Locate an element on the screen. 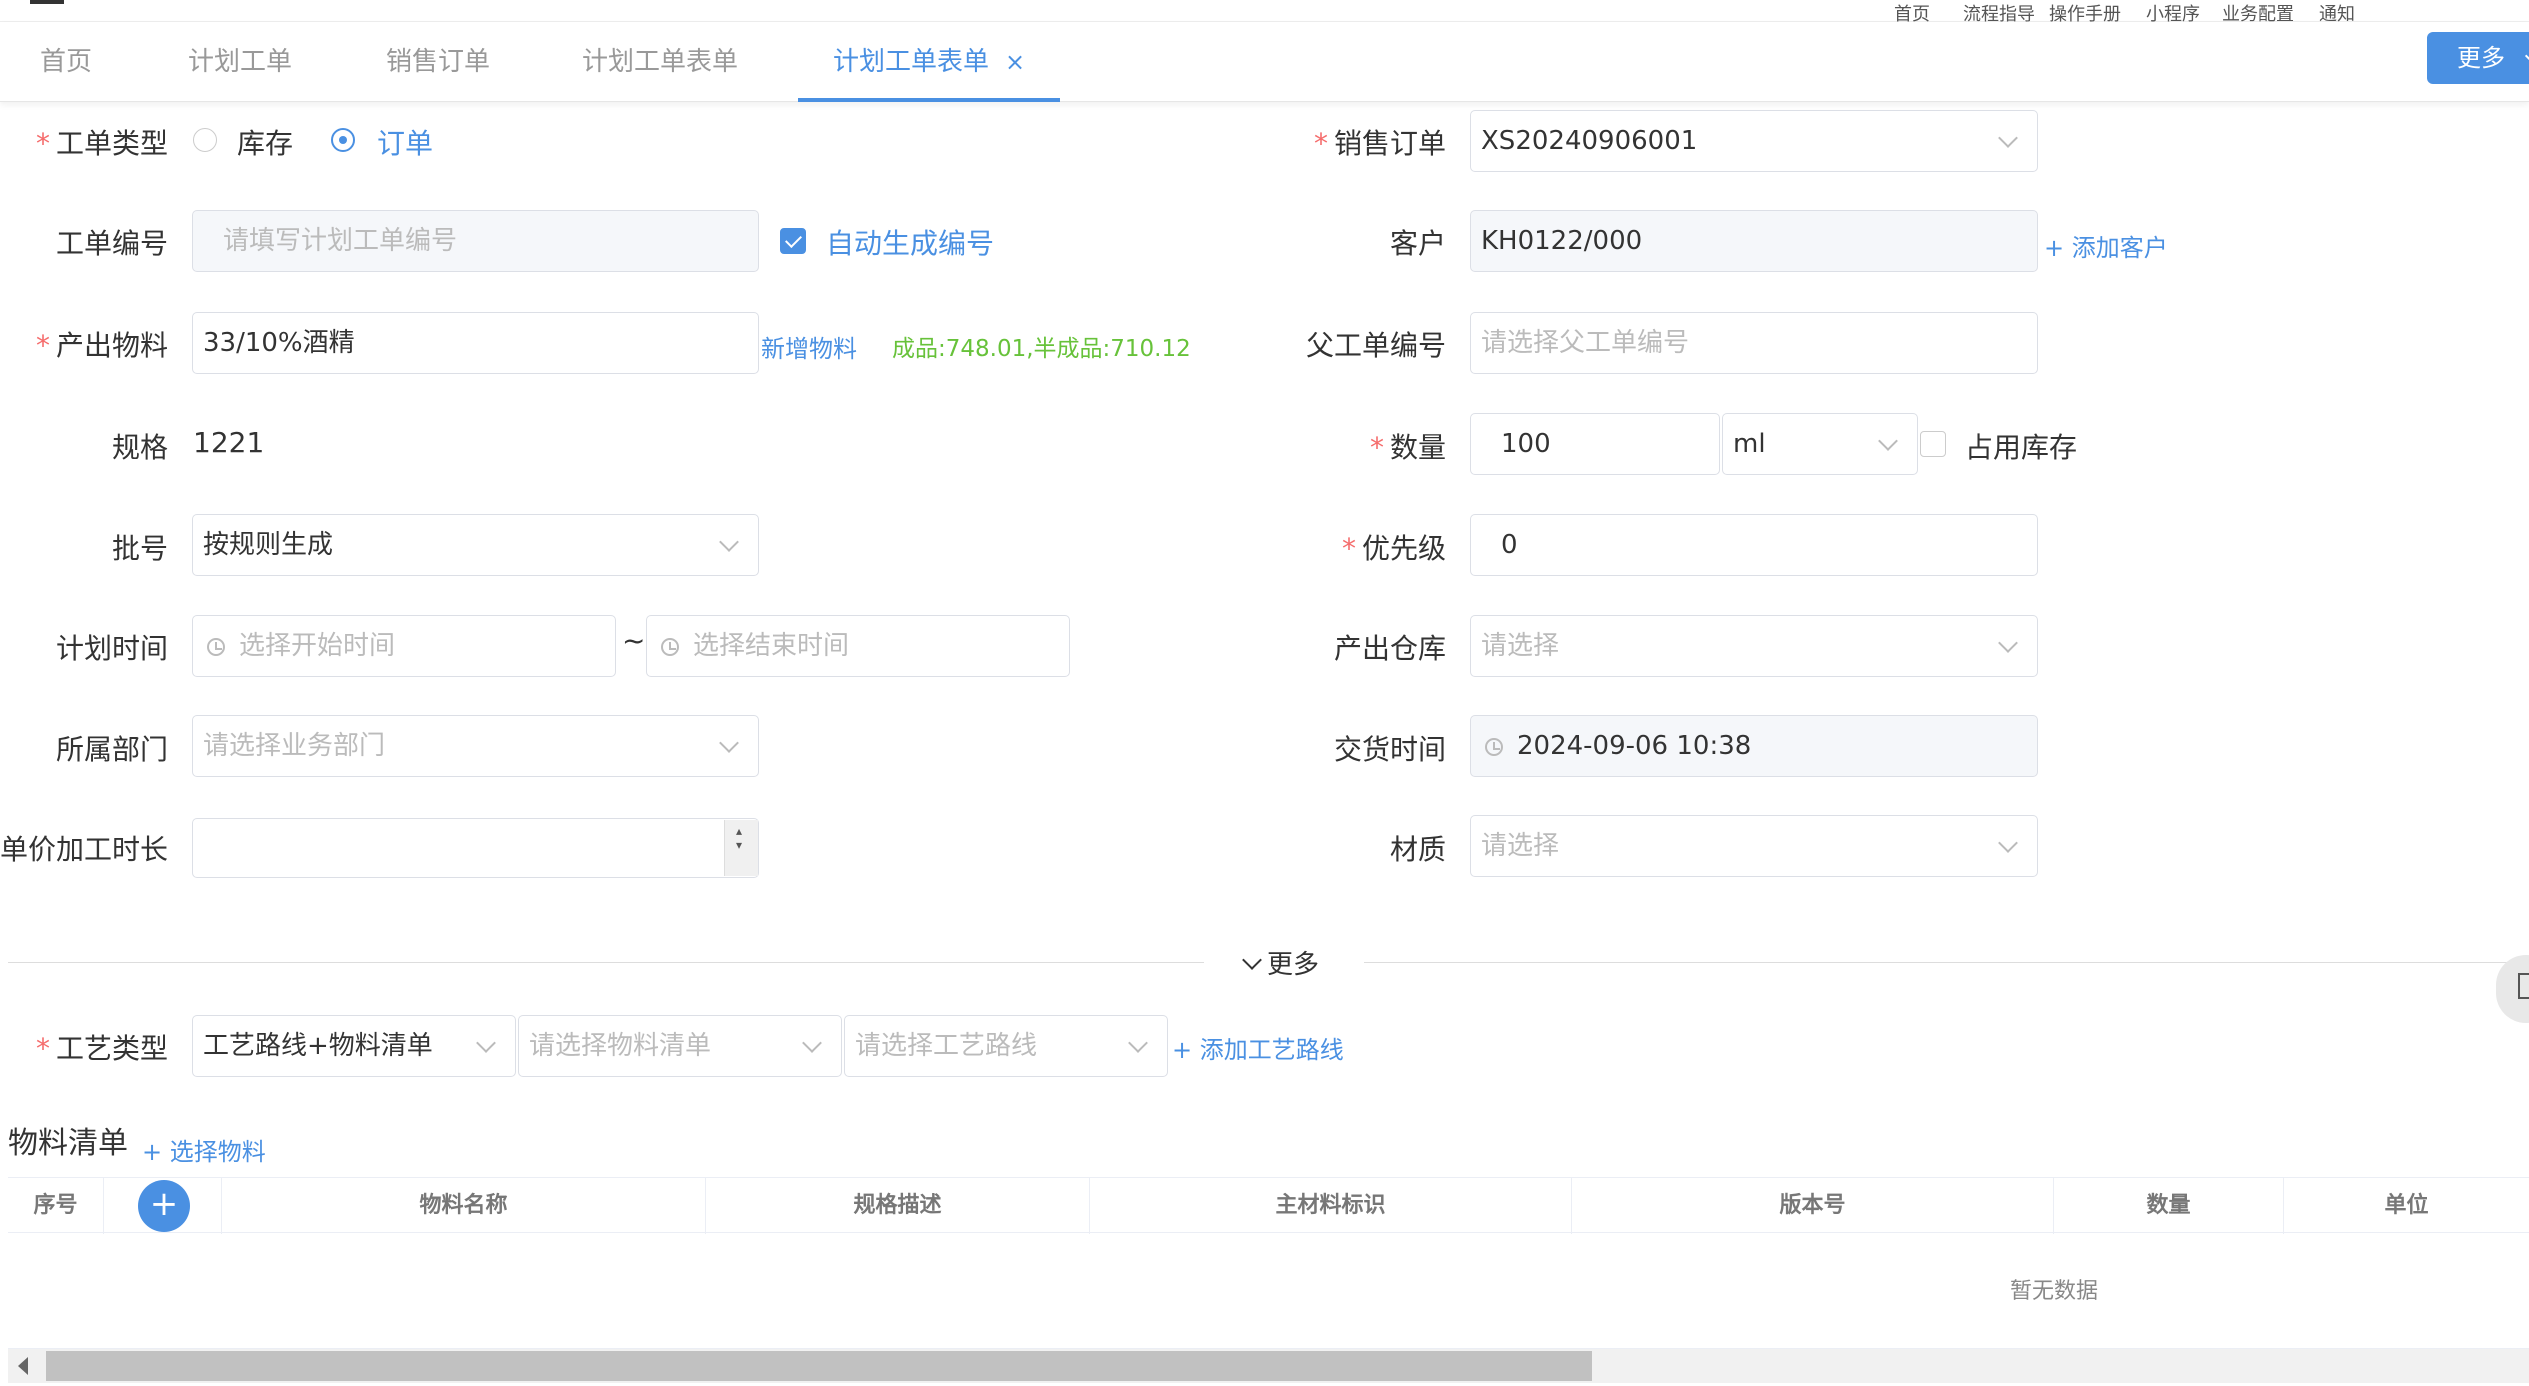  batch-label: 批号 is located at coordinates (139, 548).